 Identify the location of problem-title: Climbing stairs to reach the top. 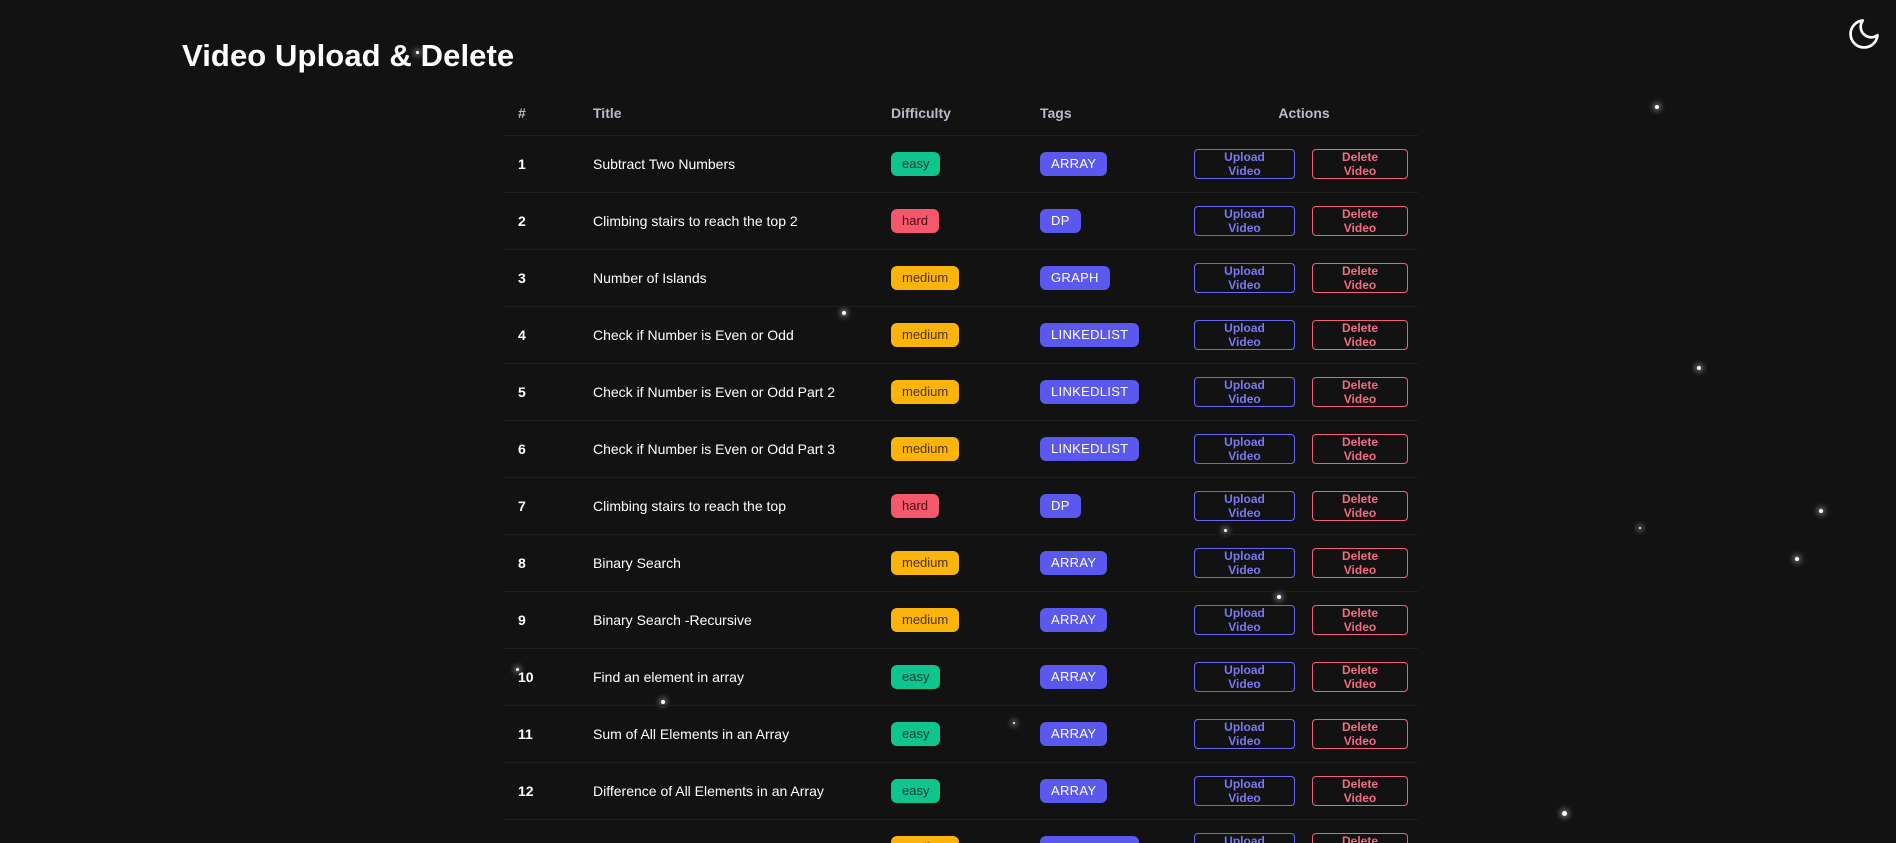
(689, 506).